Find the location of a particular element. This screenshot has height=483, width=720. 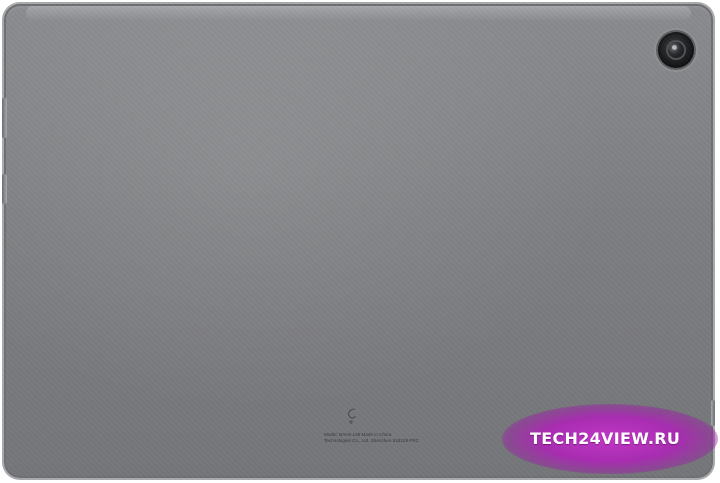

lens-glint is located at coordinates (674, 47).